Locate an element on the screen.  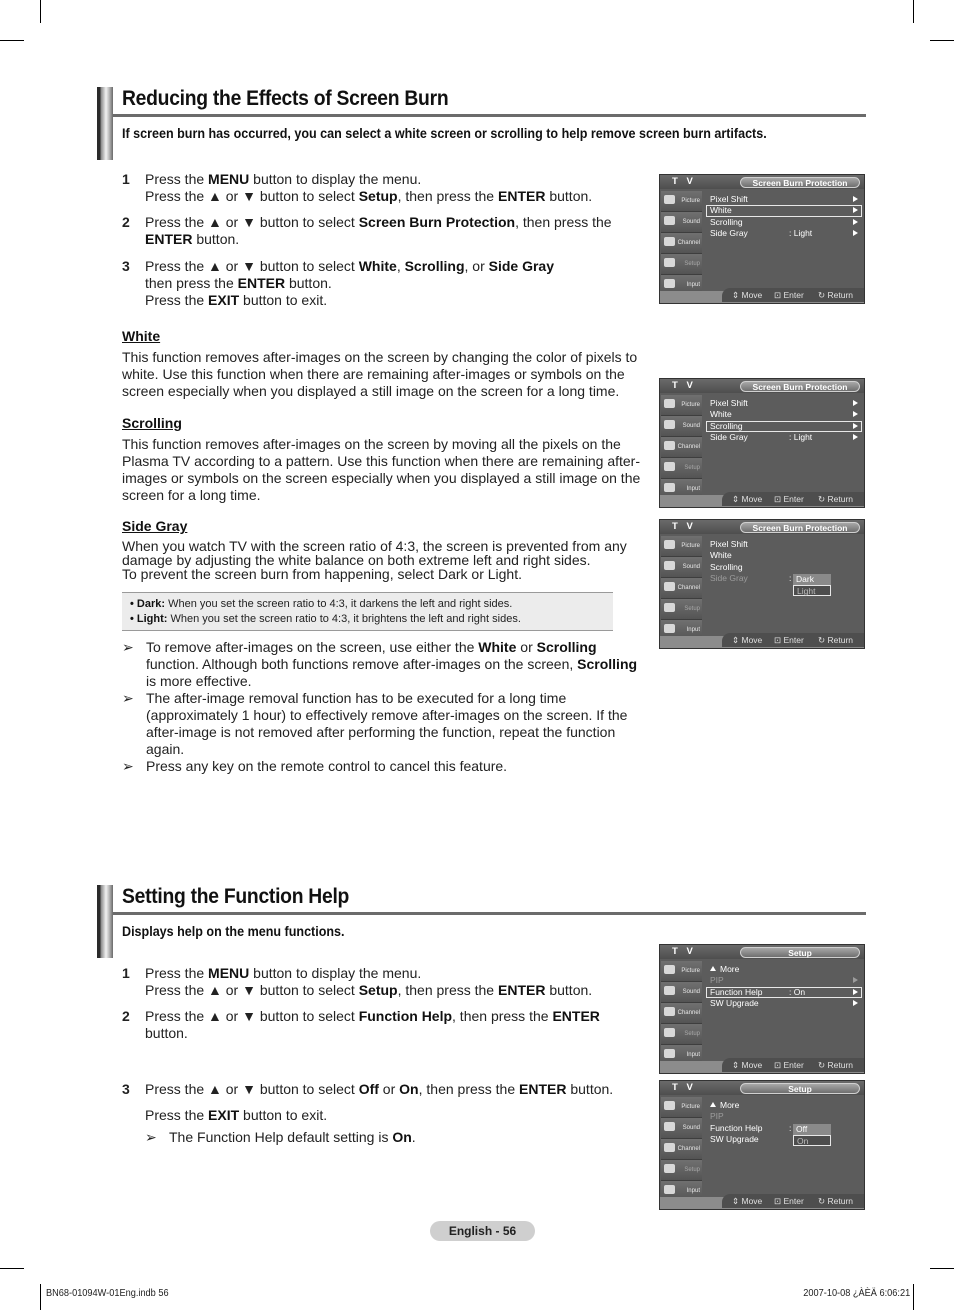
osd-dropdown: Dark Light is located at coordinates (812, 584).